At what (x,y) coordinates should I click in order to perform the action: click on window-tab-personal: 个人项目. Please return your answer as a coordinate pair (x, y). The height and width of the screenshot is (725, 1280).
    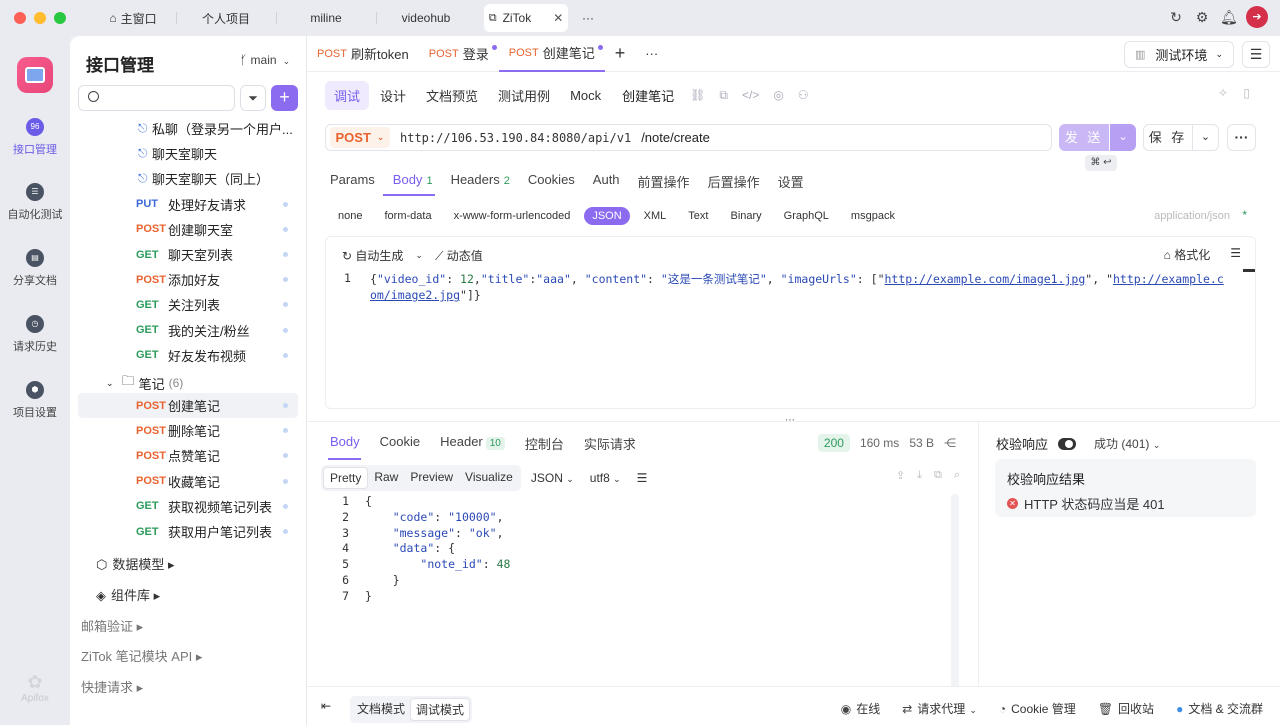
    Looking at the image, I should click on (226, 18).